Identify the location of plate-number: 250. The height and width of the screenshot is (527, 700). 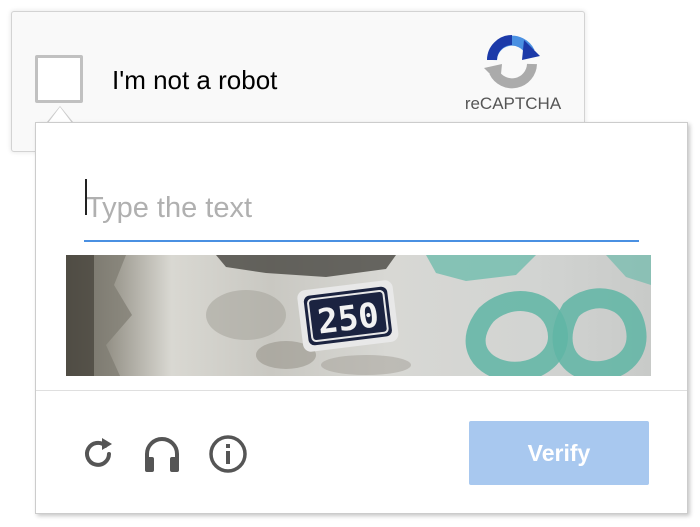
(348, 318).